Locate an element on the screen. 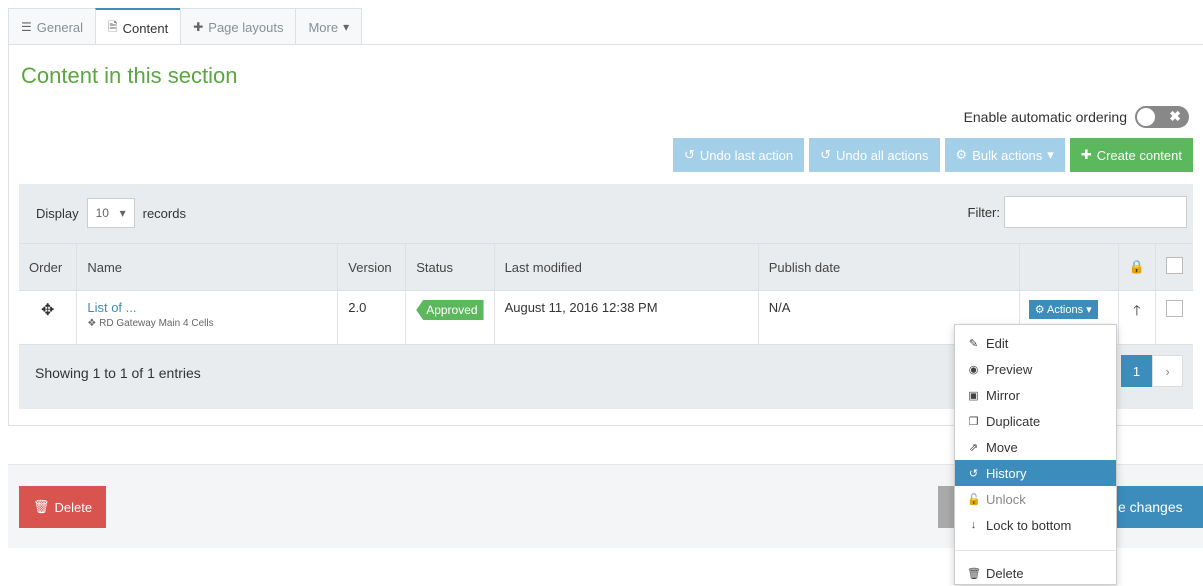 The image size is (1203, 586). undo-last-button: ↺ Undo last action is located at coordinates (738, 155).